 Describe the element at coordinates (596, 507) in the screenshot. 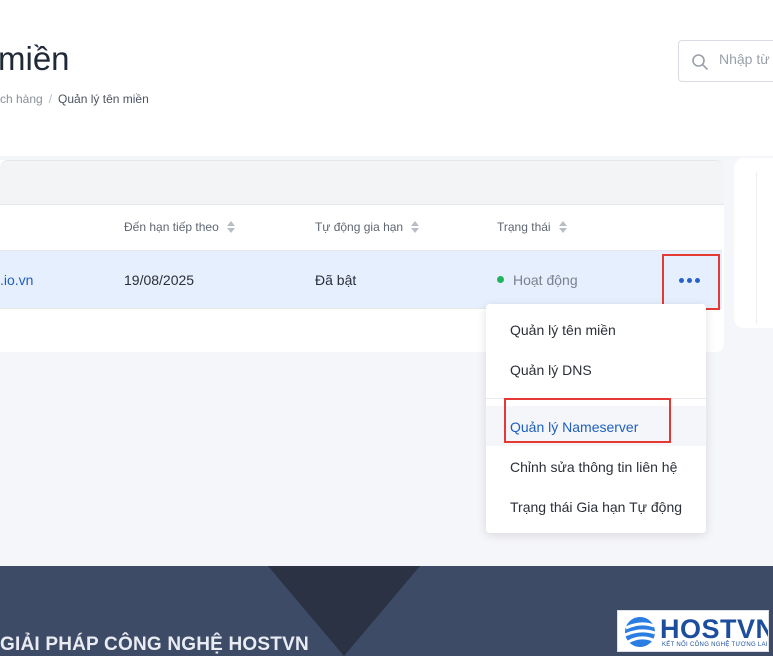

I see `menu-item-auto-renew-status: Trạng thái Gia hạn Tự động` at that location.